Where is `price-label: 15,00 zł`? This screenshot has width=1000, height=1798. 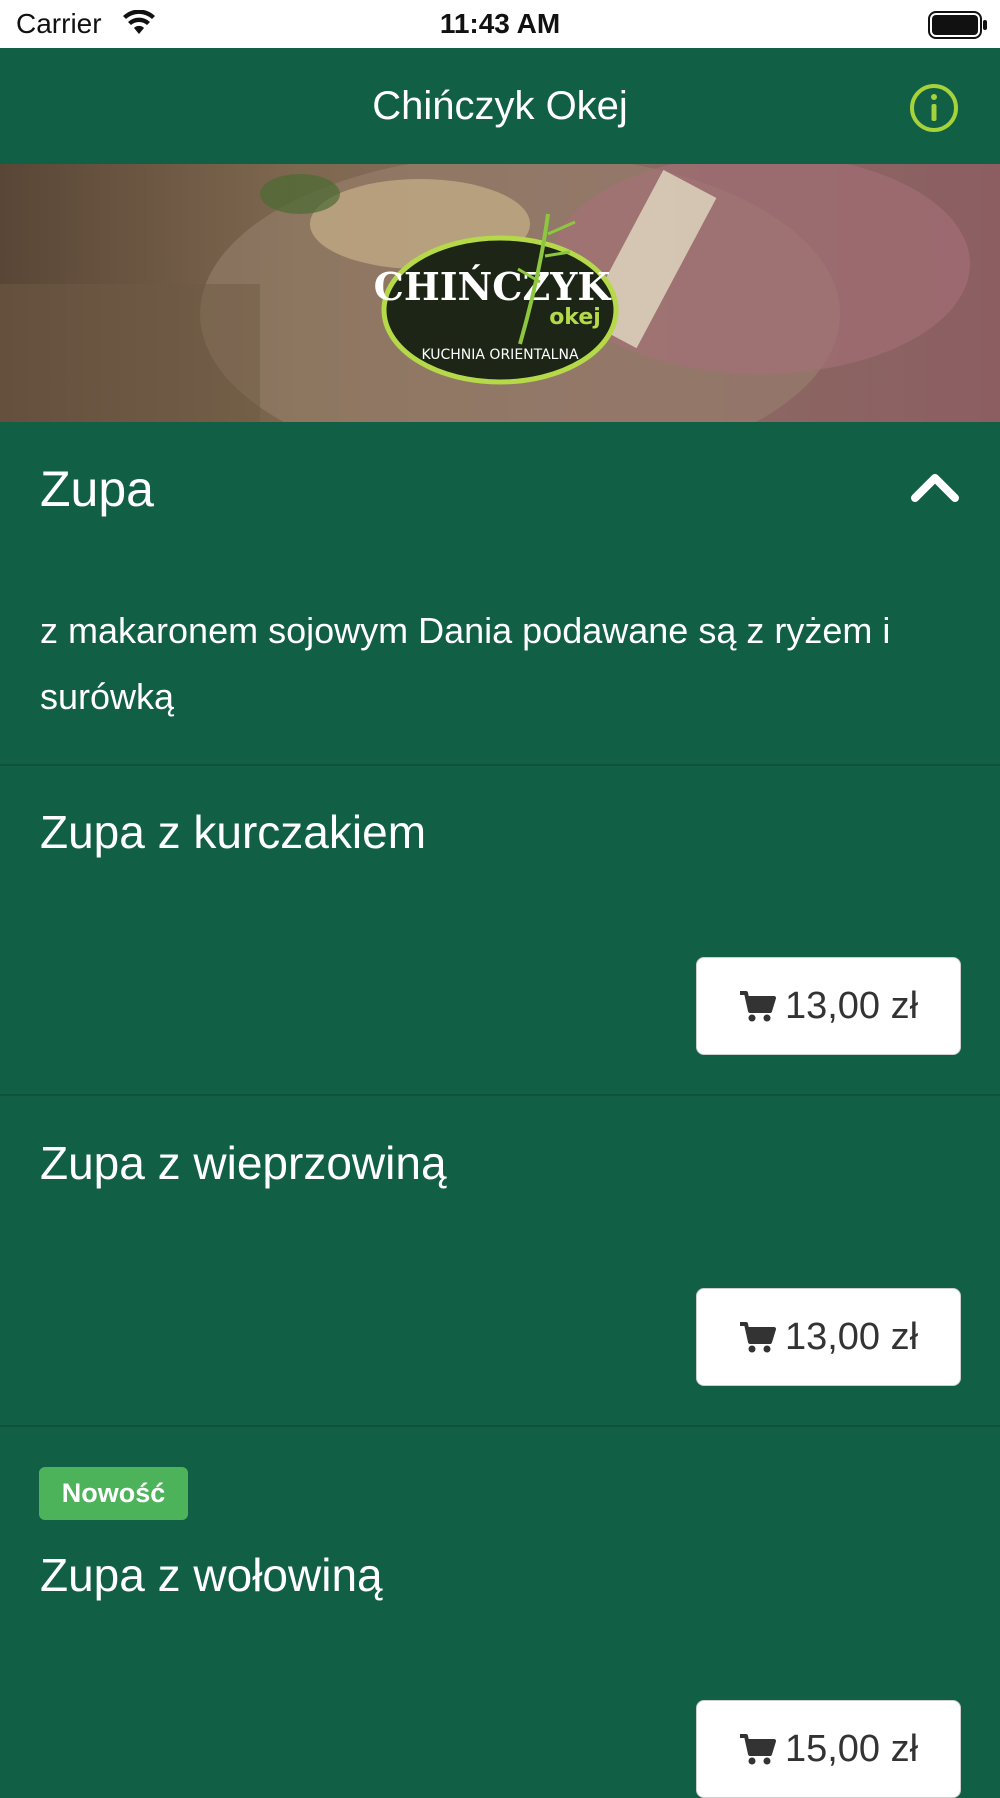
price-label: 15,00 zł is located at coordinates (851, 1748).